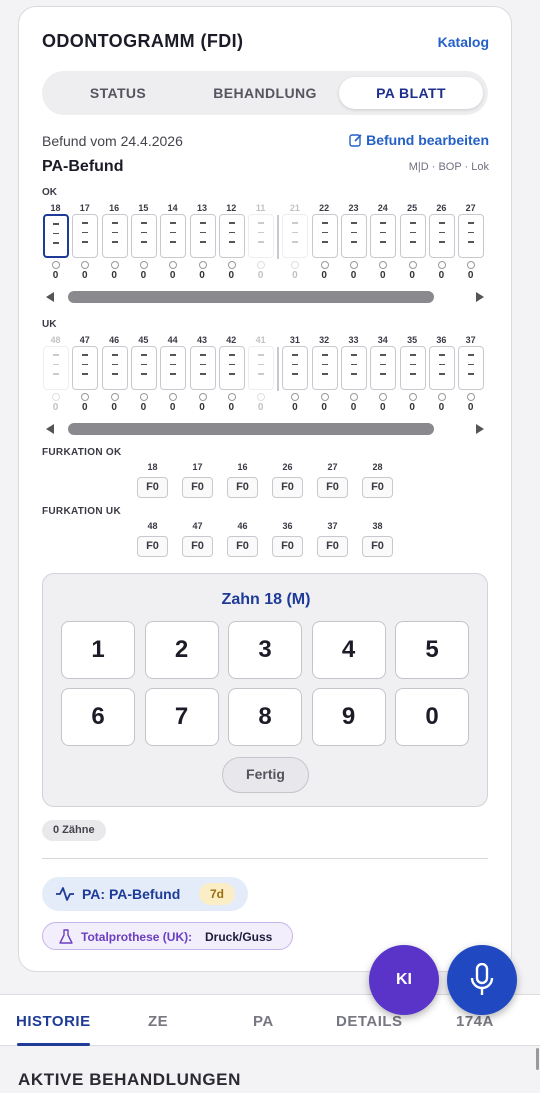  I want to click on tooth-31: 31 0, so click(295, 375).